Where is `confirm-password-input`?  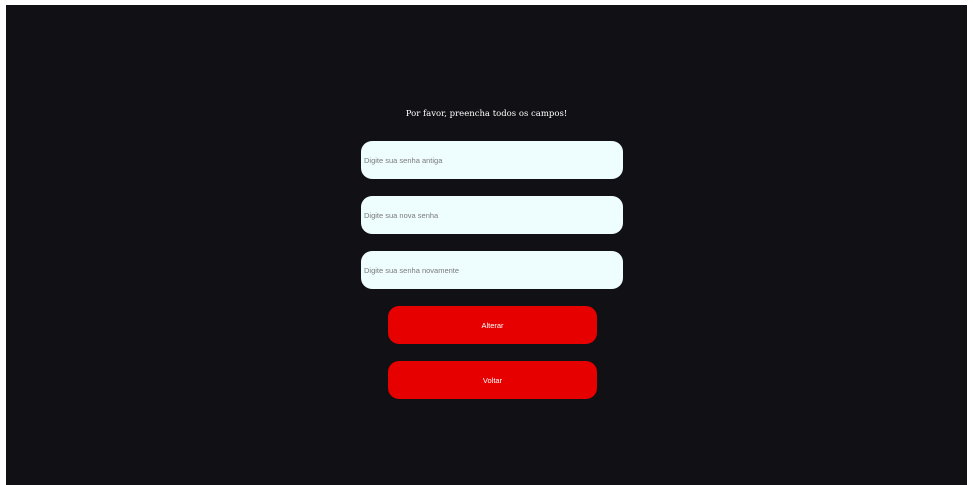 confirm-password-input is located at coordinates (492, 270).